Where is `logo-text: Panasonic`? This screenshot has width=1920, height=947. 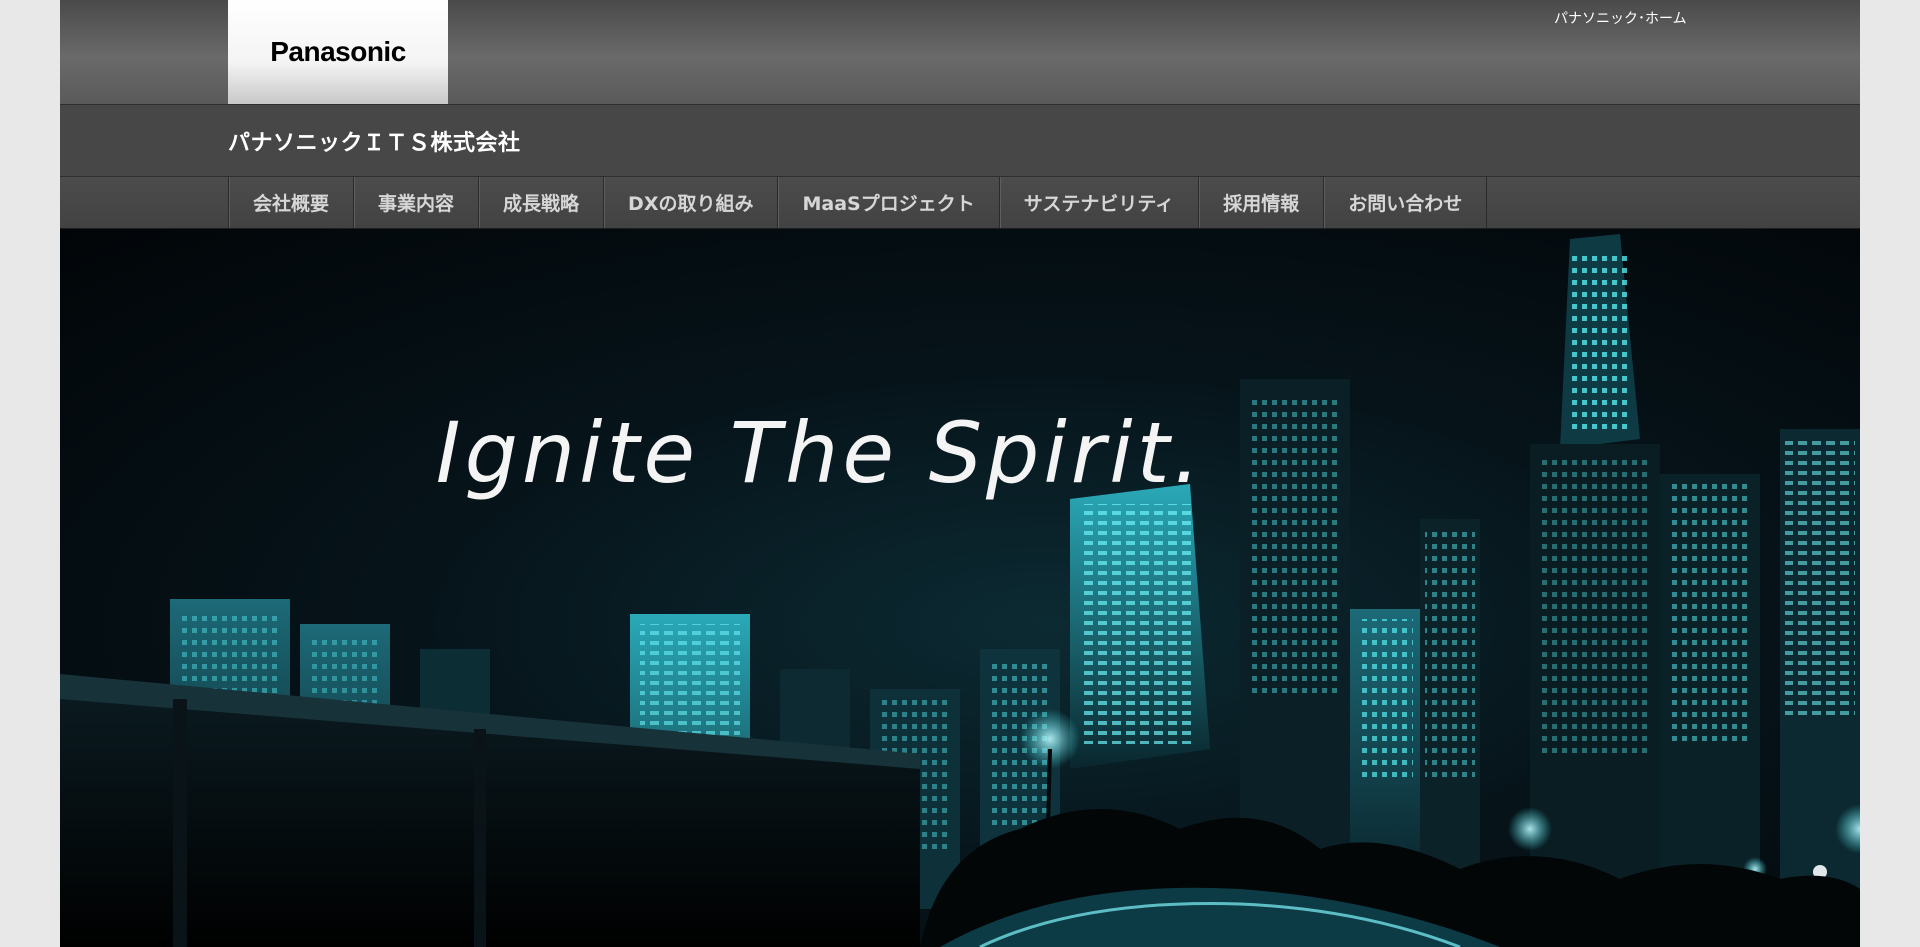
logo-text: Panasonic is located at coordinates (338, 51).